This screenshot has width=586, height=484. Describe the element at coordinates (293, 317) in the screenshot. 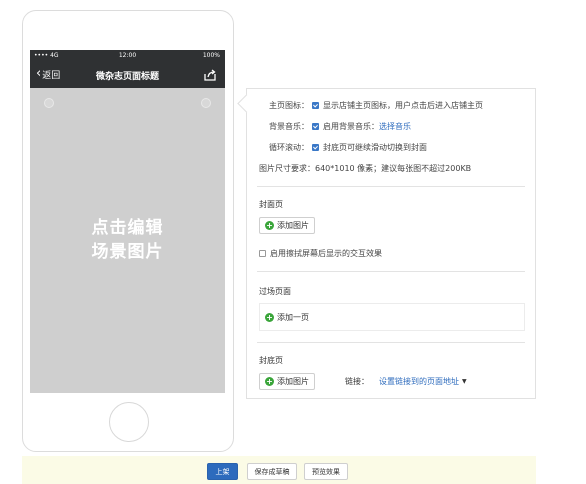

I see `add-page-label: 添加一页` at that location.